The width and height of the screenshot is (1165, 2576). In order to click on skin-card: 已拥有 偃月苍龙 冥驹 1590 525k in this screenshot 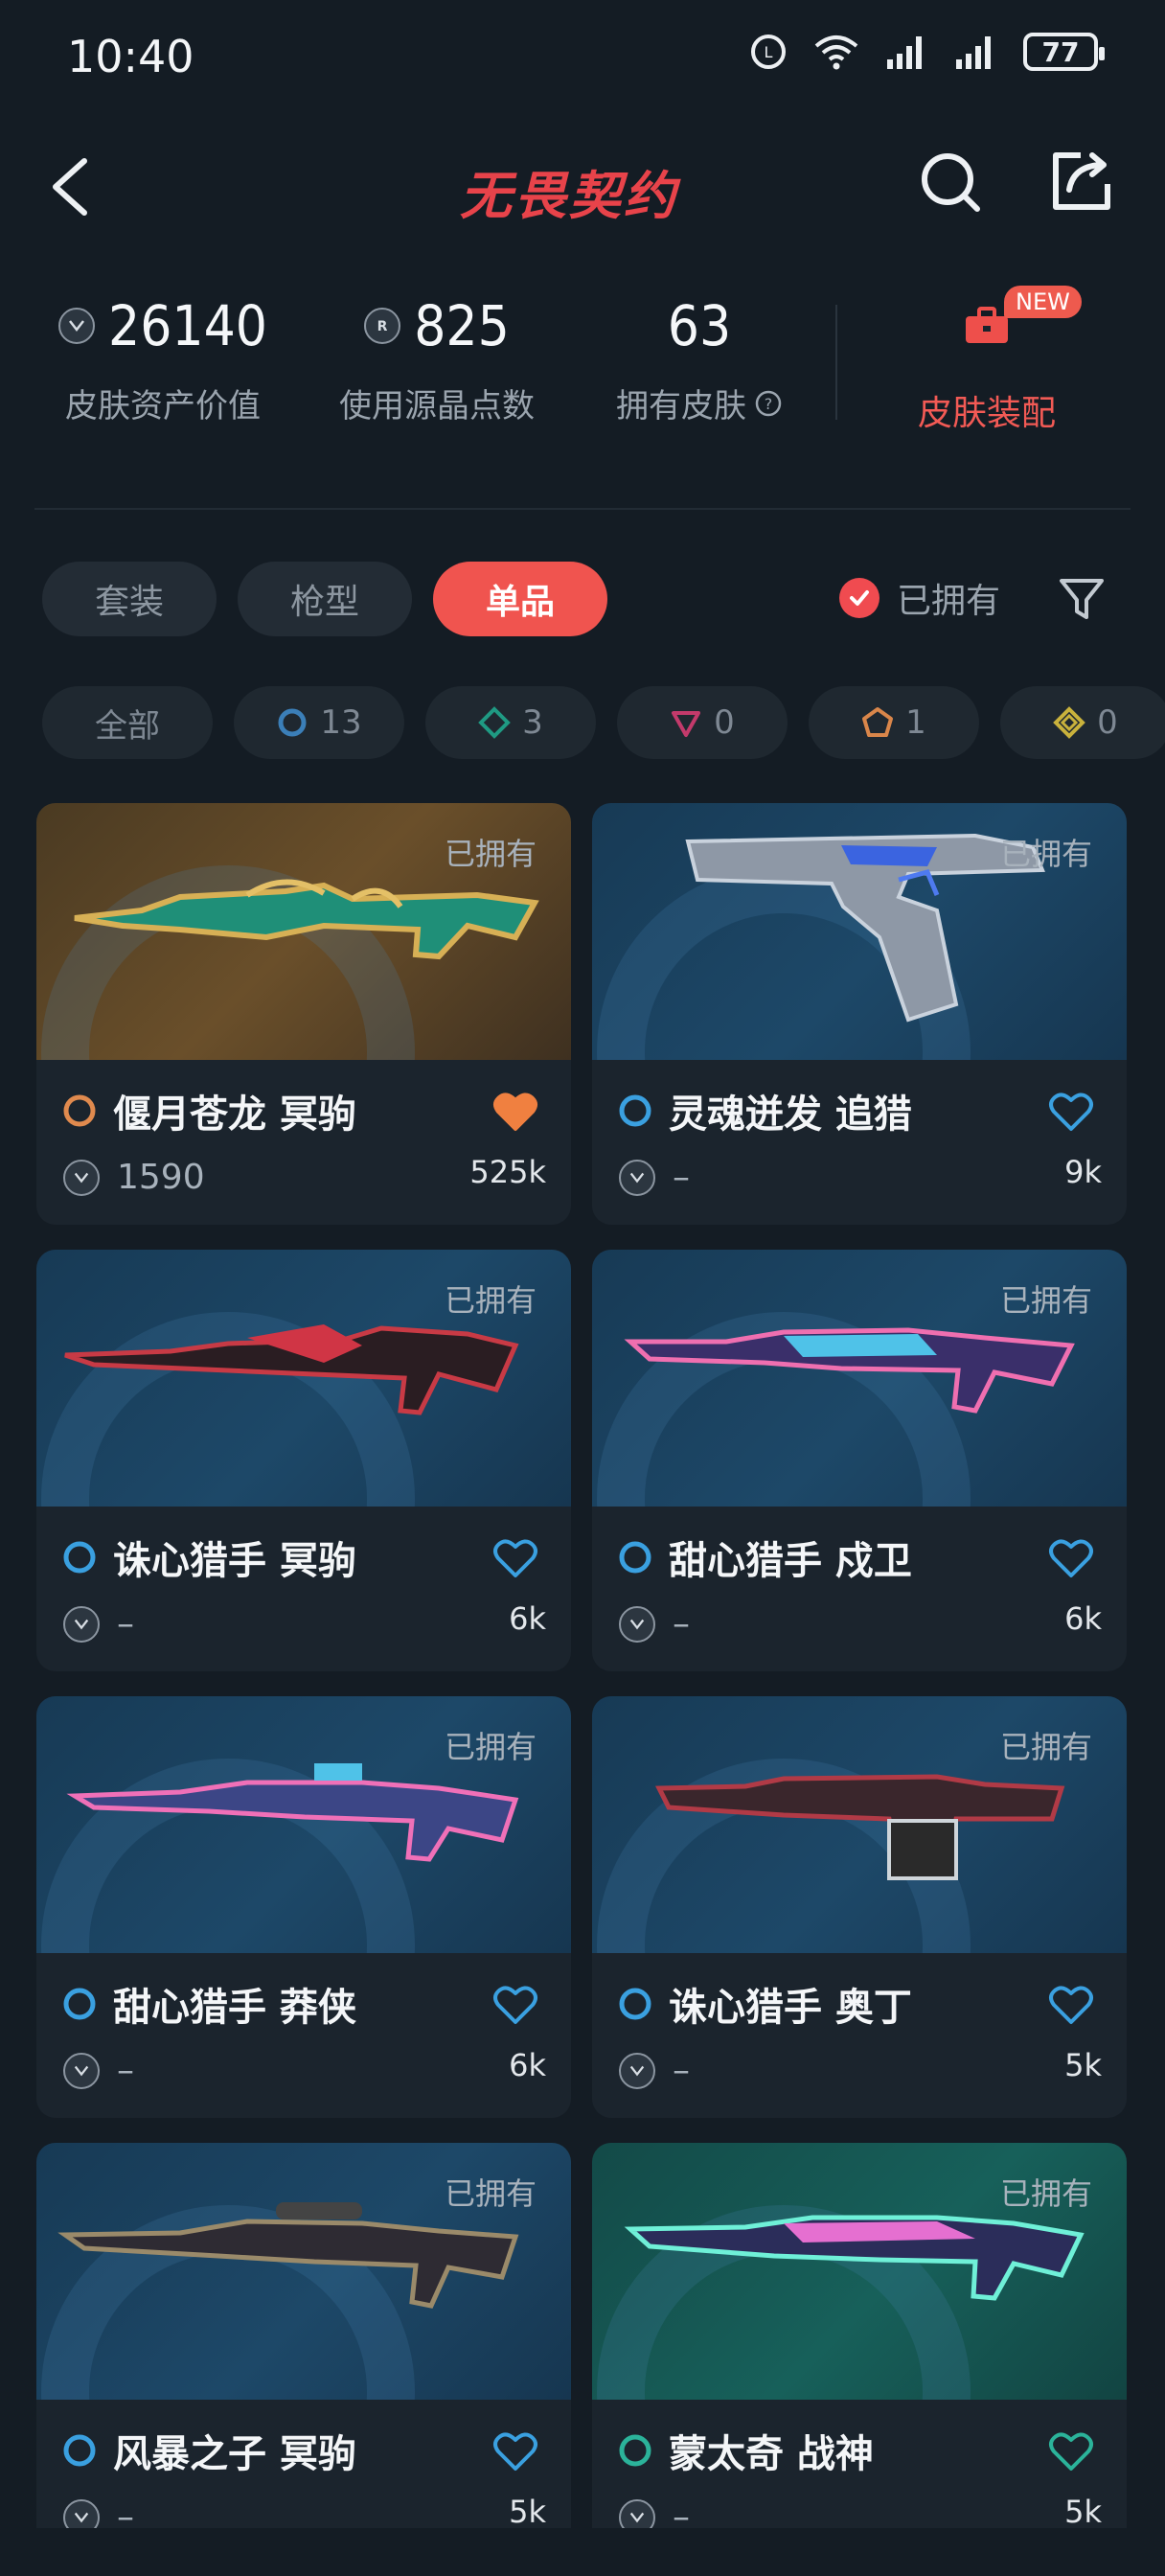, I will do `click(304, 1014)`.